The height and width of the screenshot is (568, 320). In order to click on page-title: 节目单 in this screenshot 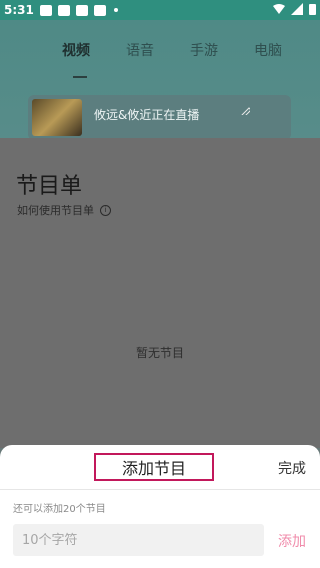, I will do `click(49, 186)`.